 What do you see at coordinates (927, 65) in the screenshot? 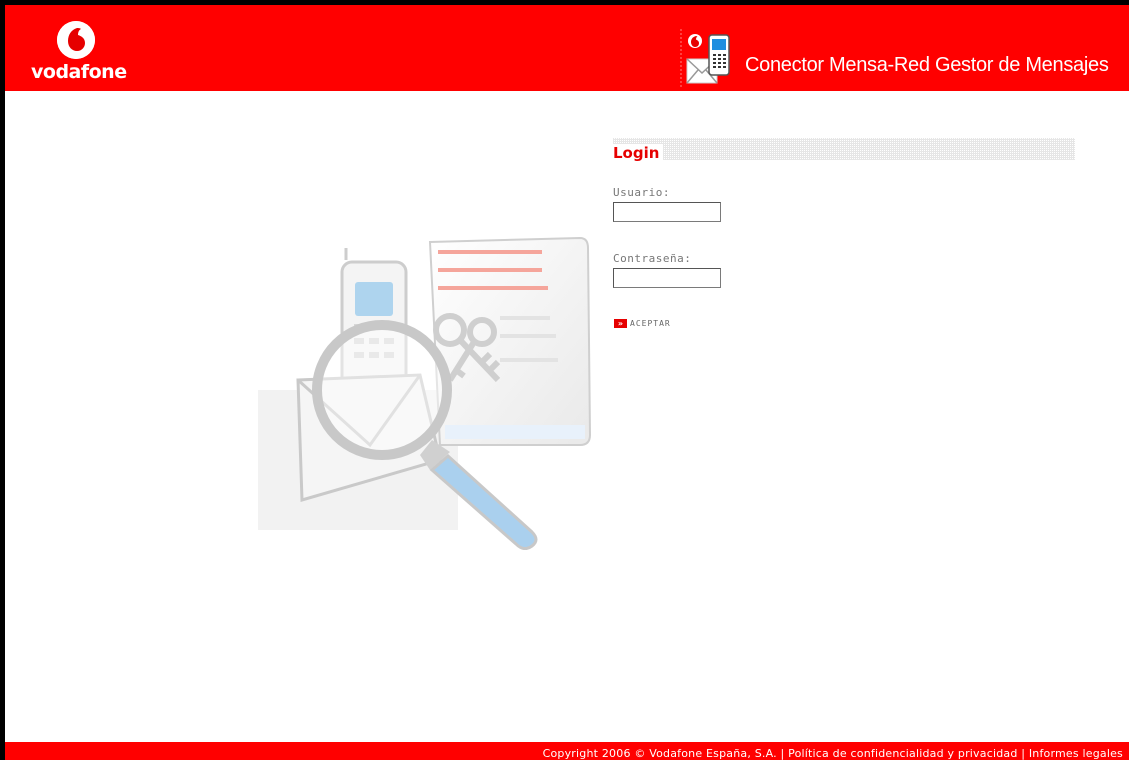
I see `app-title: Conector Mensa-Red Gestor de Mensajes` at bounding box center [927, 65].